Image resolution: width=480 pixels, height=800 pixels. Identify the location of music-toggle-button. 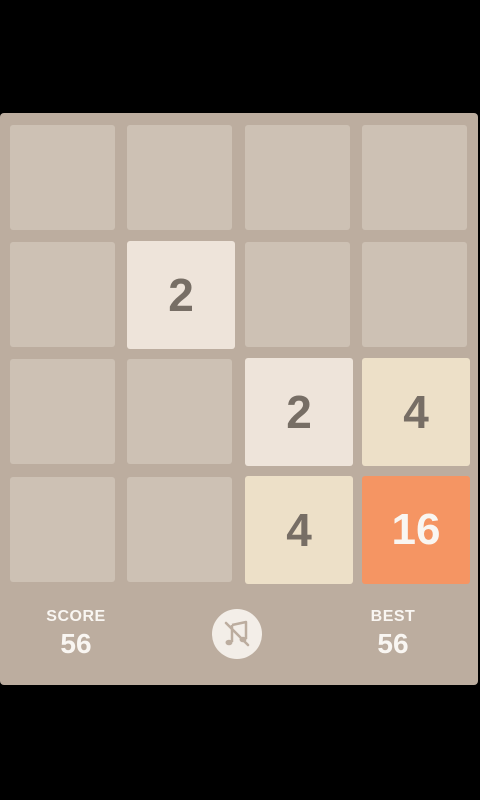
(237, 634).